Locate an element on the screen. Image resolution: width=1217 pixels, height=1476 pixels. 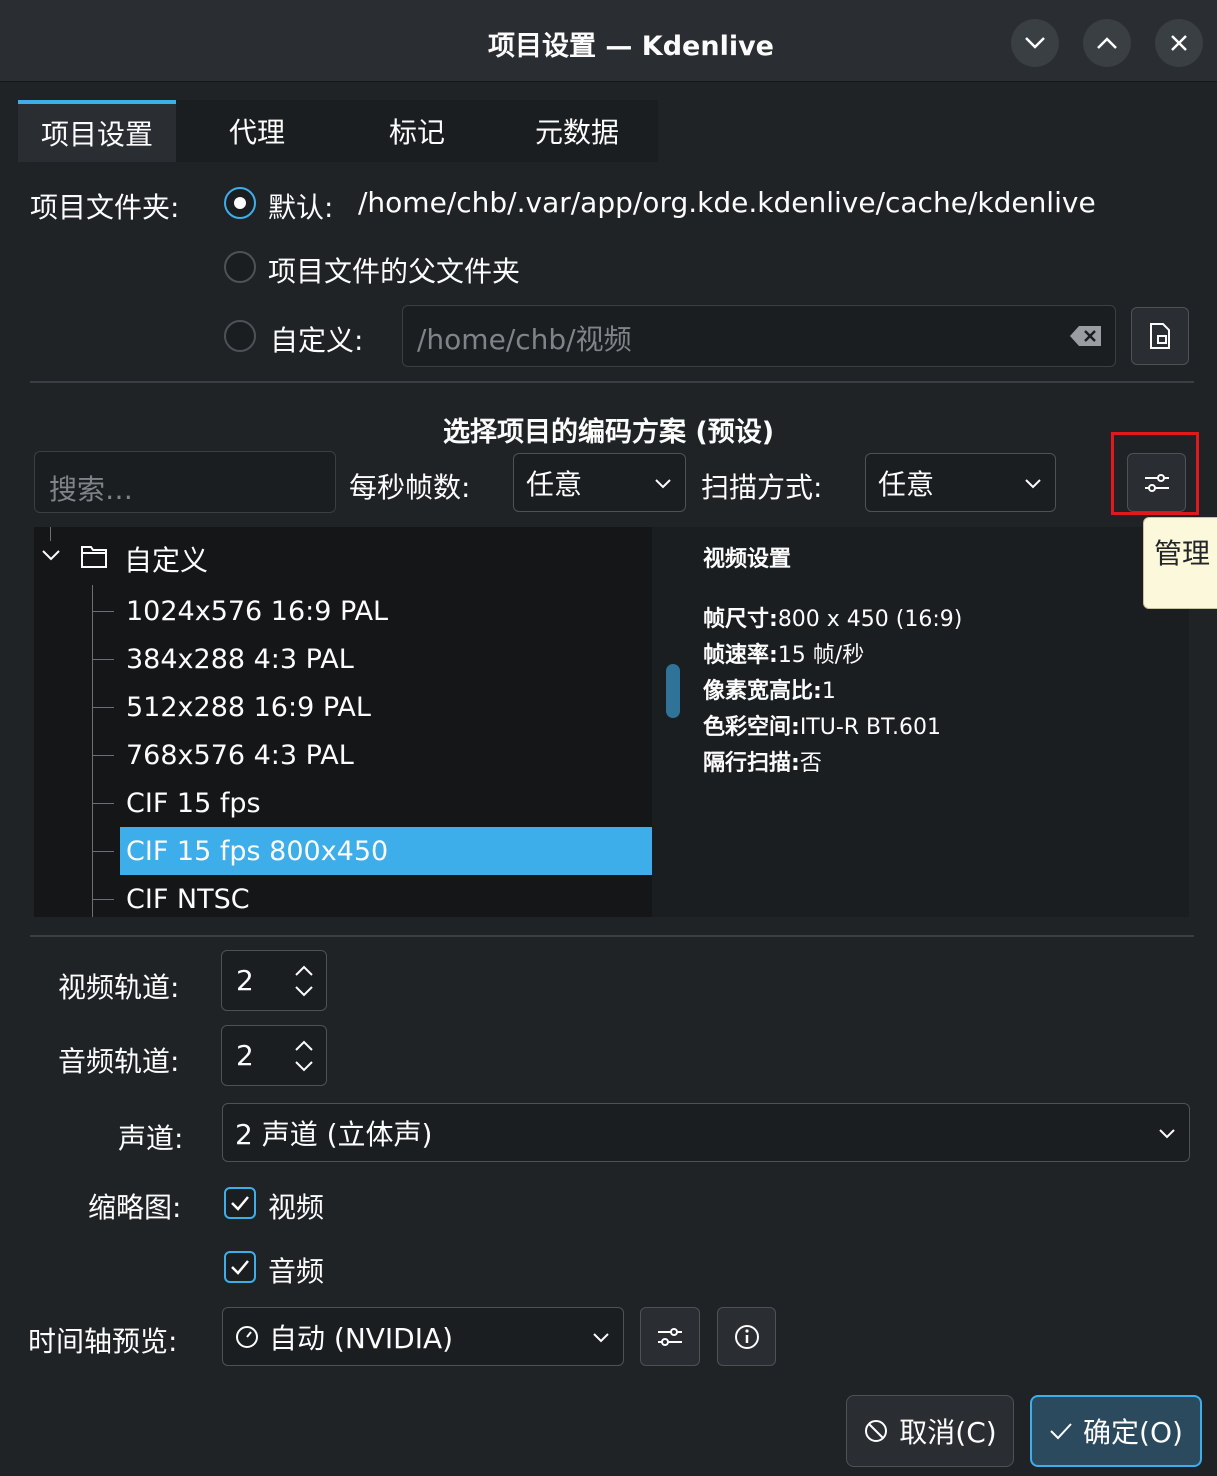
browse-folder-button is located at coordinates (1160, 336).